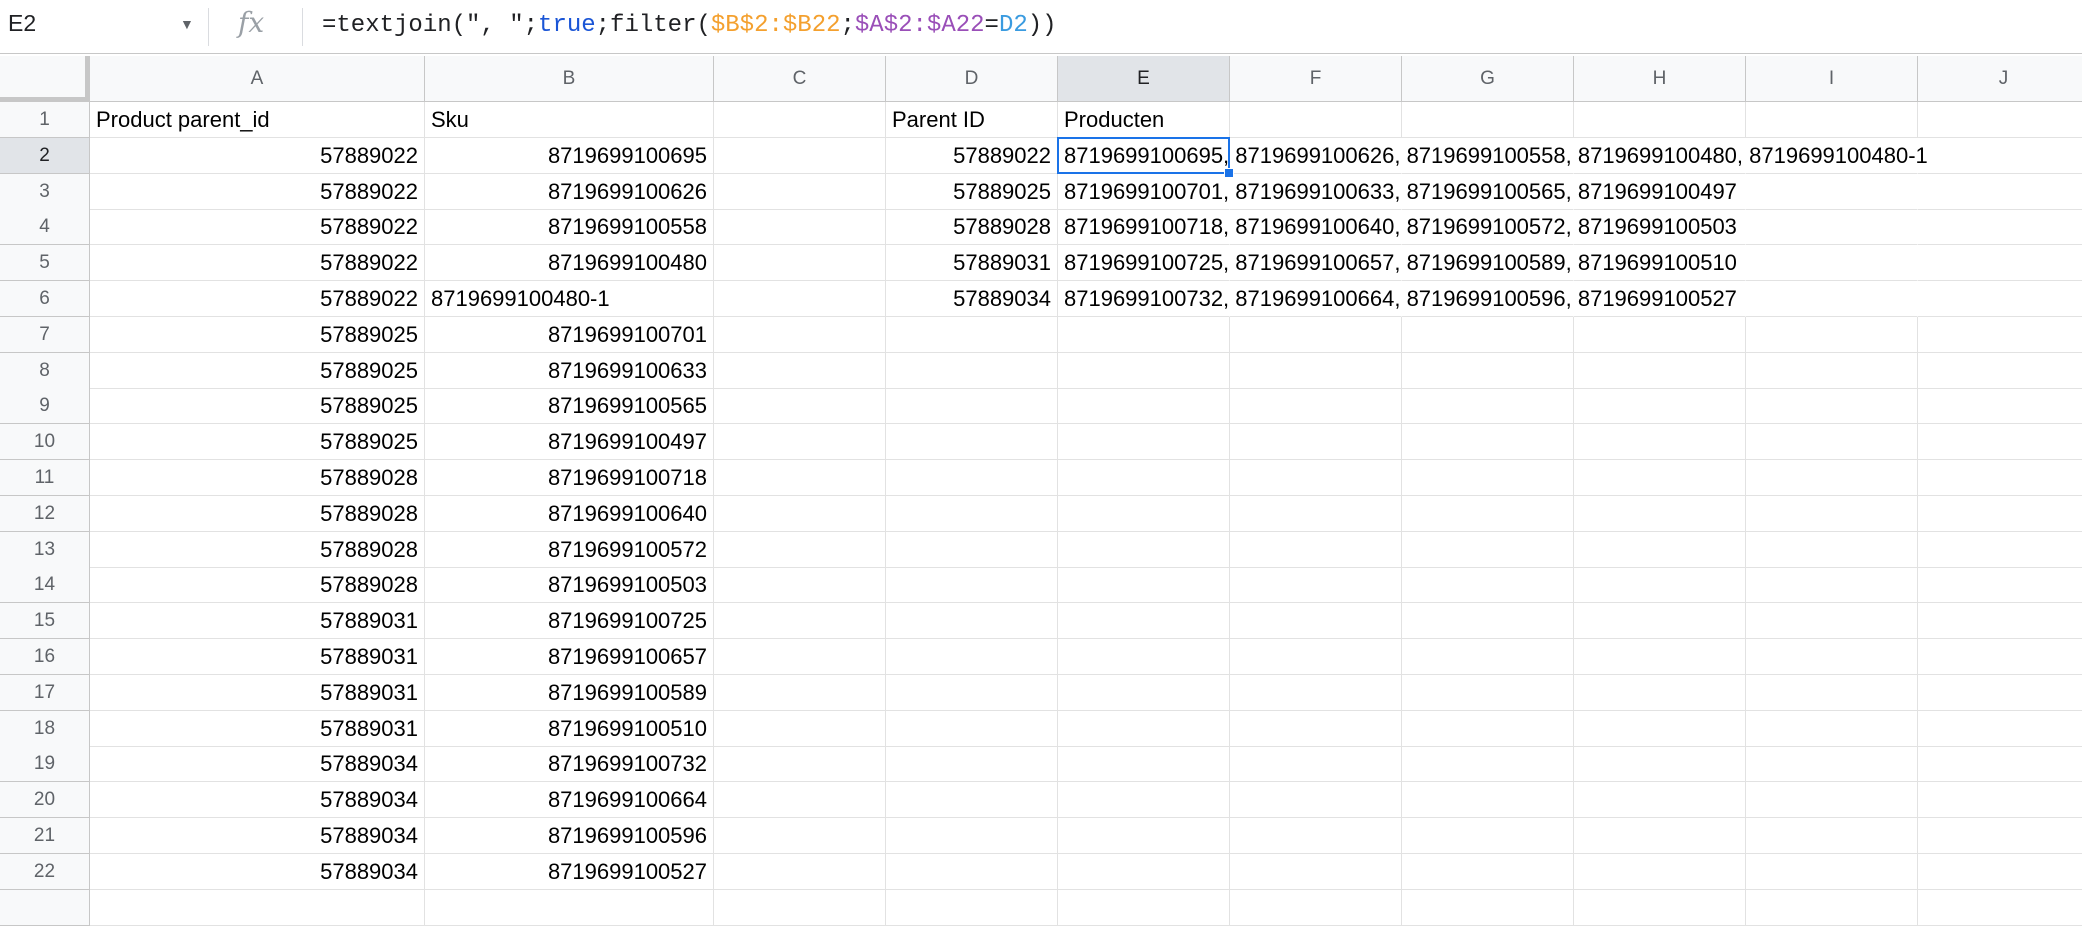  Describe the element at coordinates (569, 79) in the screenshot. I see `column-header-b: B` at that location.